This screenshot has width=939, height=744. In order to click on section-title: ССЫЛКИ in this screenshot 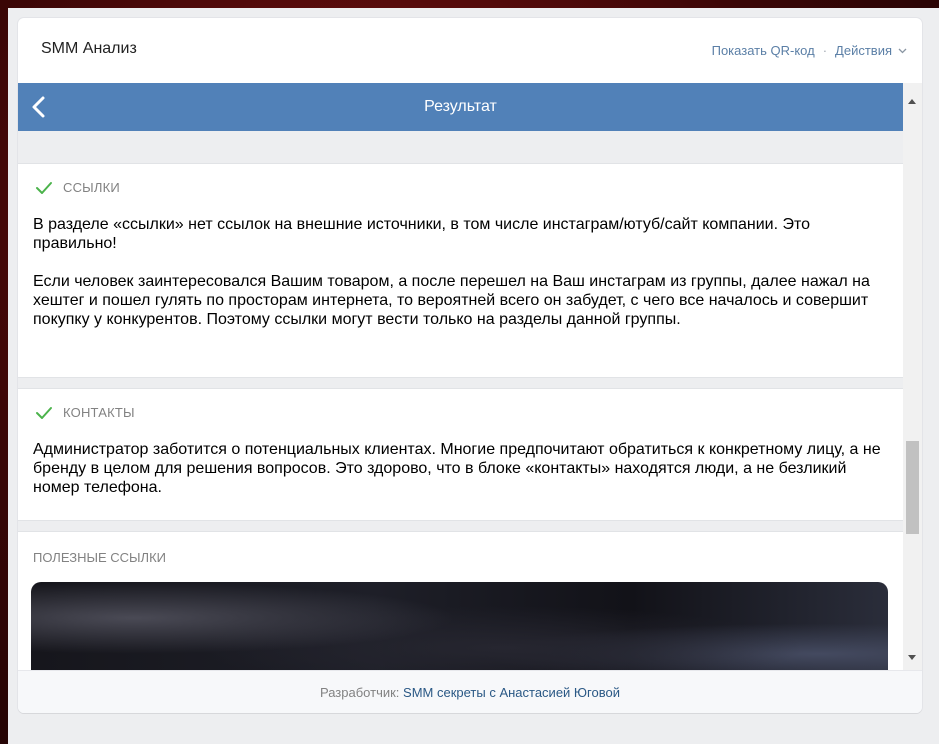, I will do `click(91, 187)`.